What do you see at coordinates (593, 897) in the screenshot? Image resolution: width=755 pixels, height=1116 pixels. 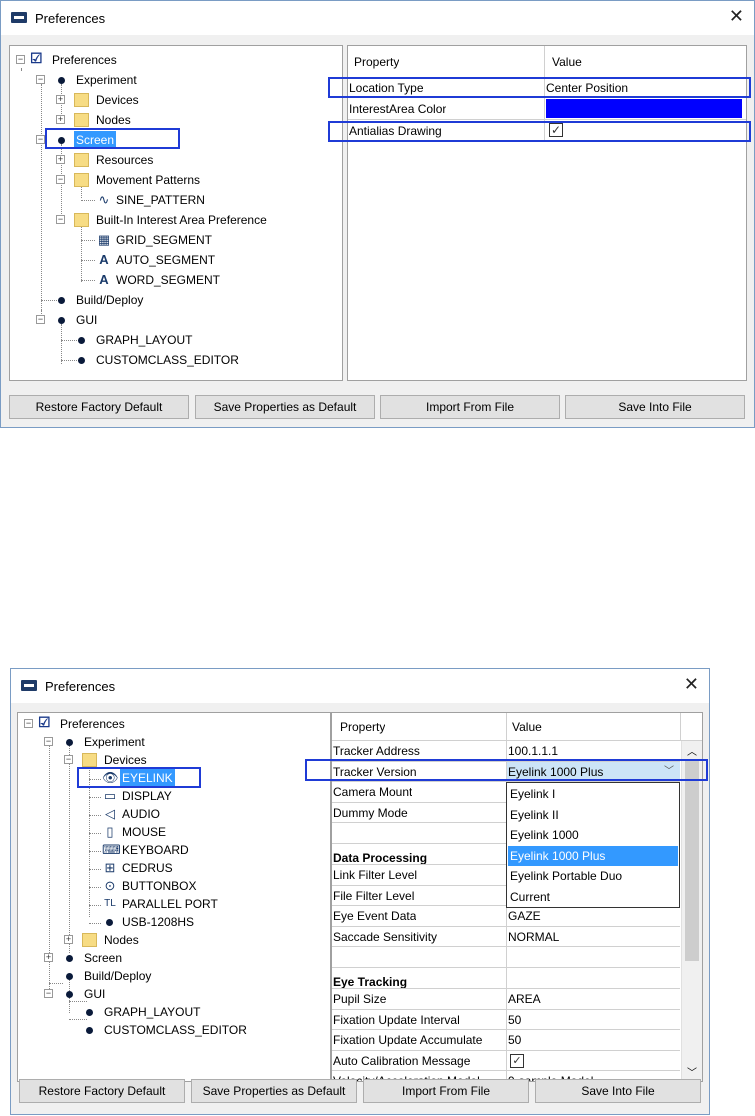 I see `dropdown-option: Current` at bounding box center [593, 897].